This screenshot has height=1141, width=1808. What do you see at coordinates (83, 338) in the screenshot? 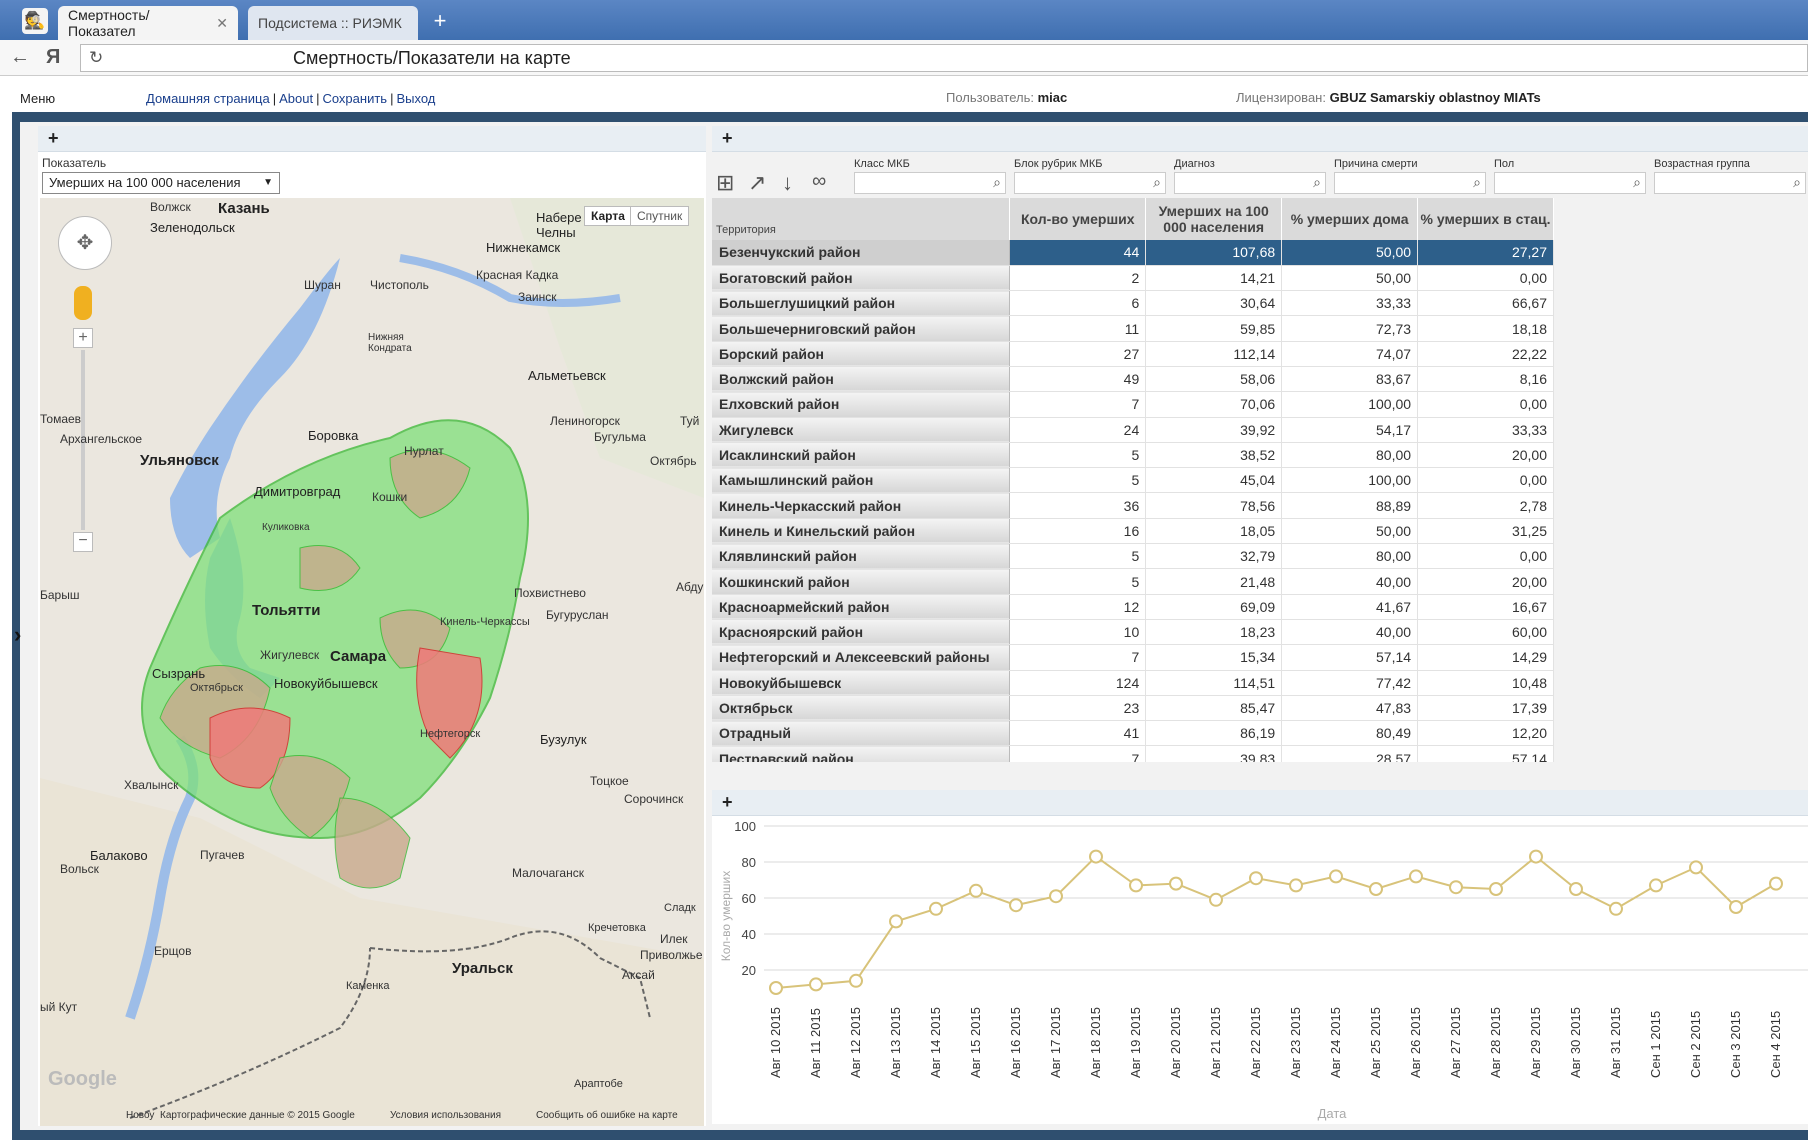
I see `zoom-in-button: +` at bounding box center [83, 338].